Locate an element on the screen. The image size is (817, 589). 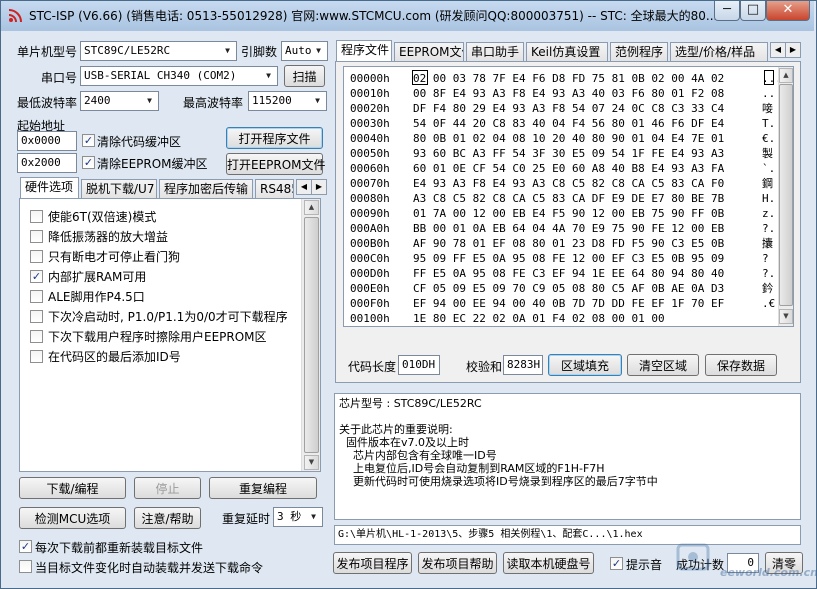
program-start-address-input: 0x0000 is located at coordinates (47, 141).